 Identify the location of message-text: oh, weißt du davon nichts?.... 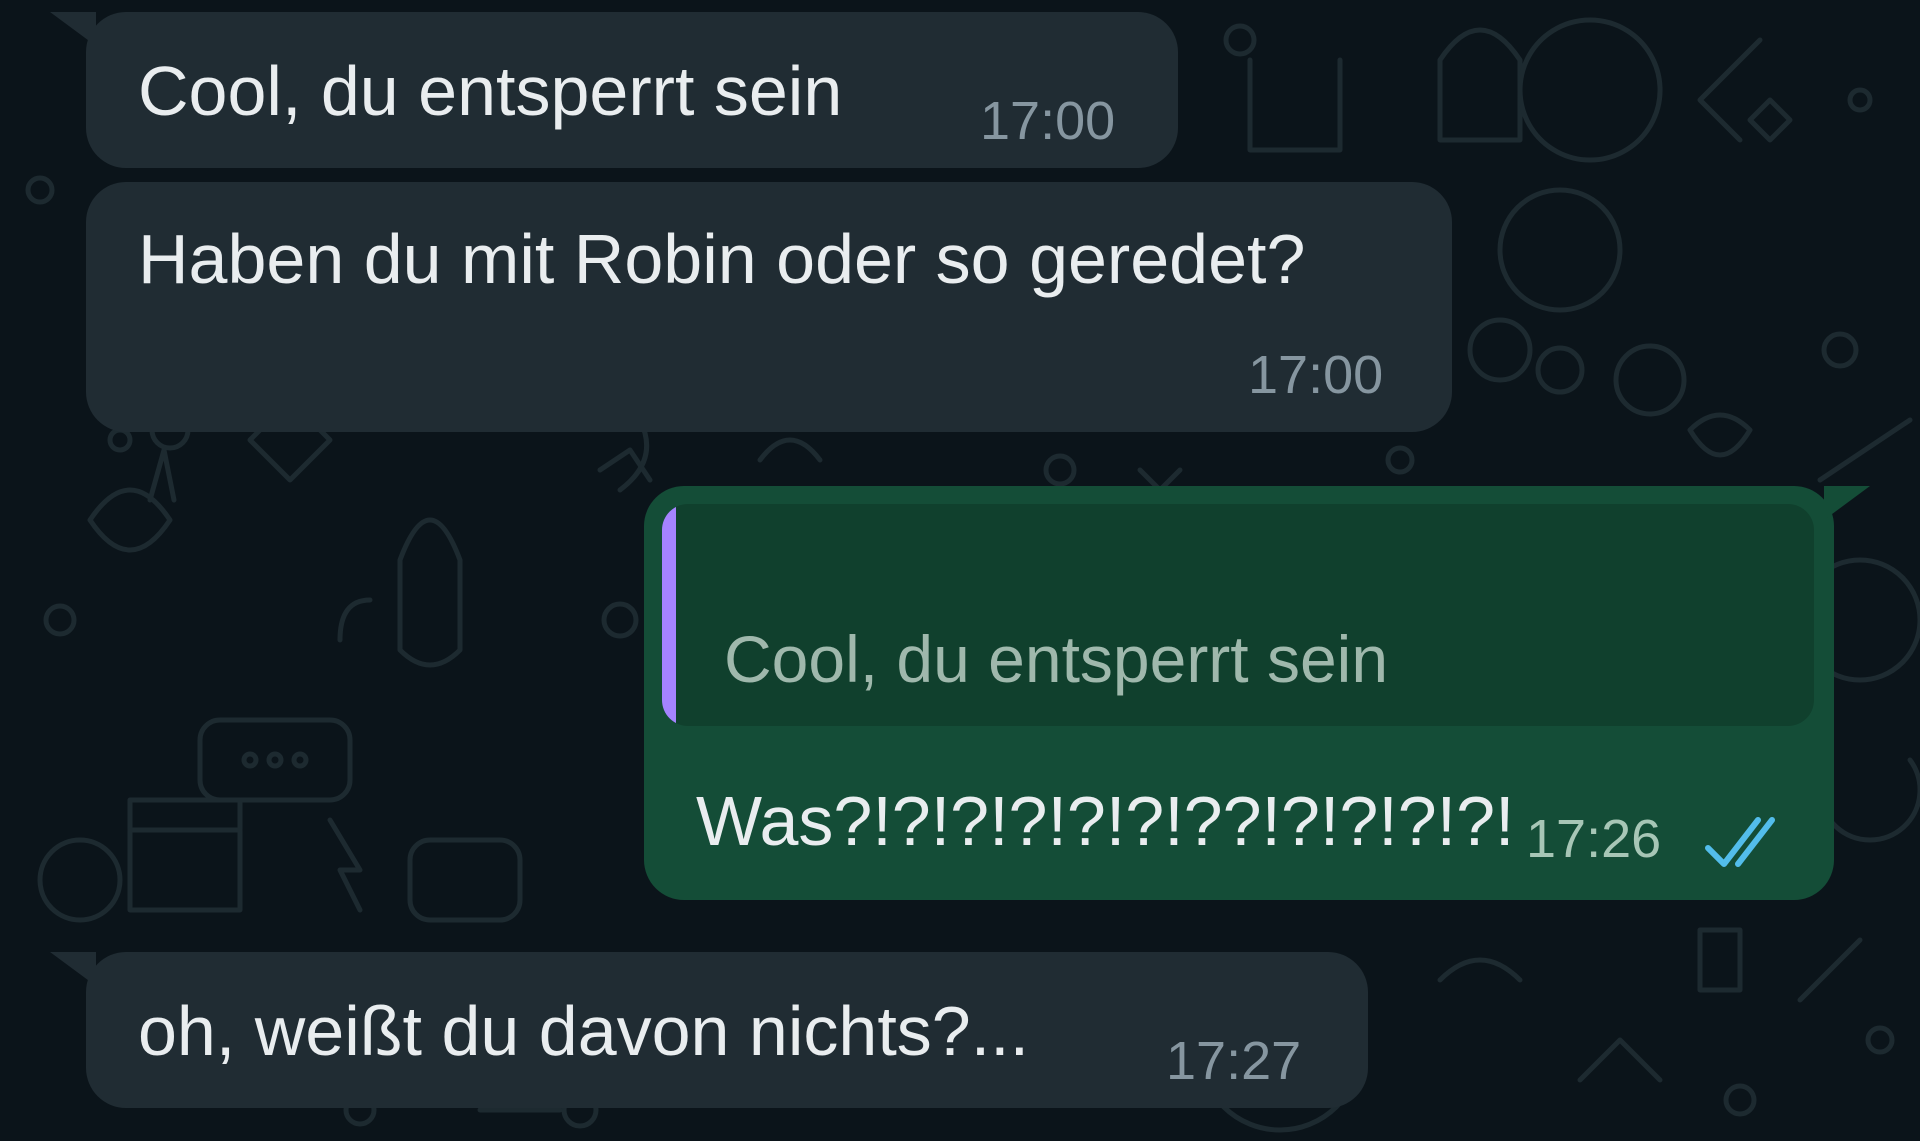
(584, 1031).